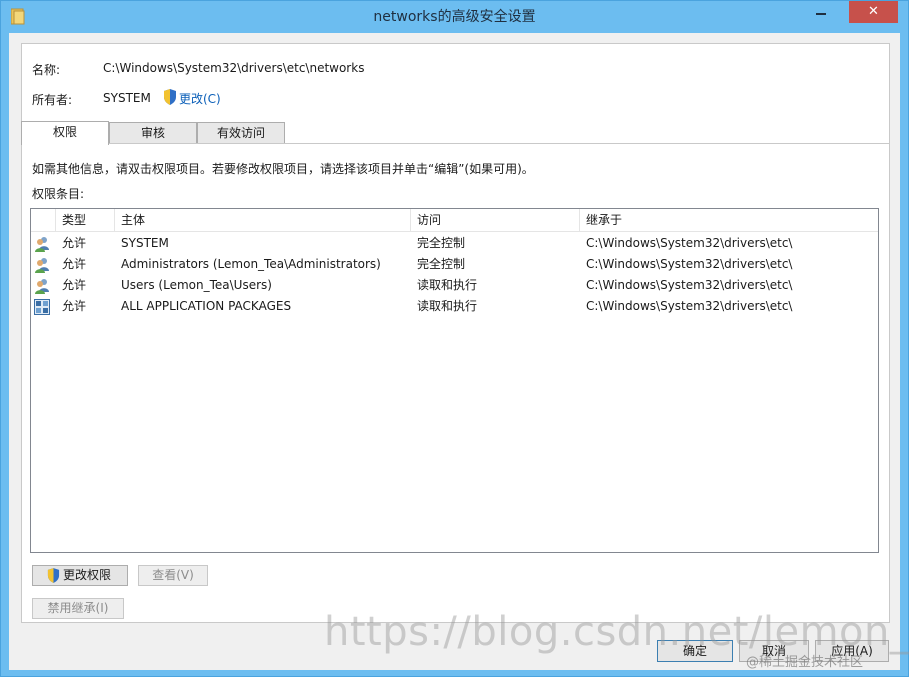 This screenshot has height=677, width=909. Describe the element at coordinates (145, 243) in the screenshot. I see `row-principal: SYSTEM` at that location.